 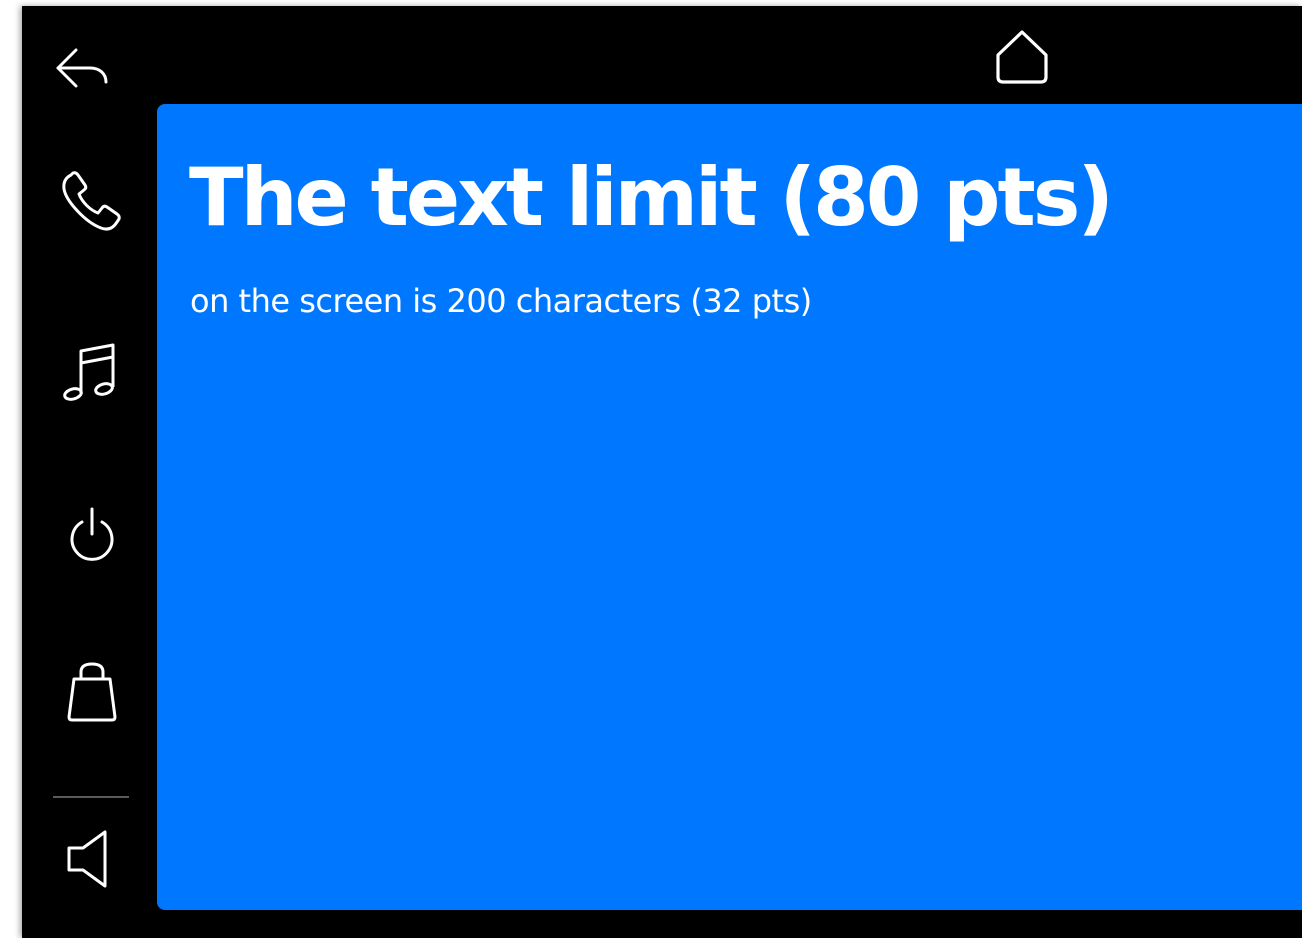 I want to click on back-arrow-icon, so click(x=82, y=68).